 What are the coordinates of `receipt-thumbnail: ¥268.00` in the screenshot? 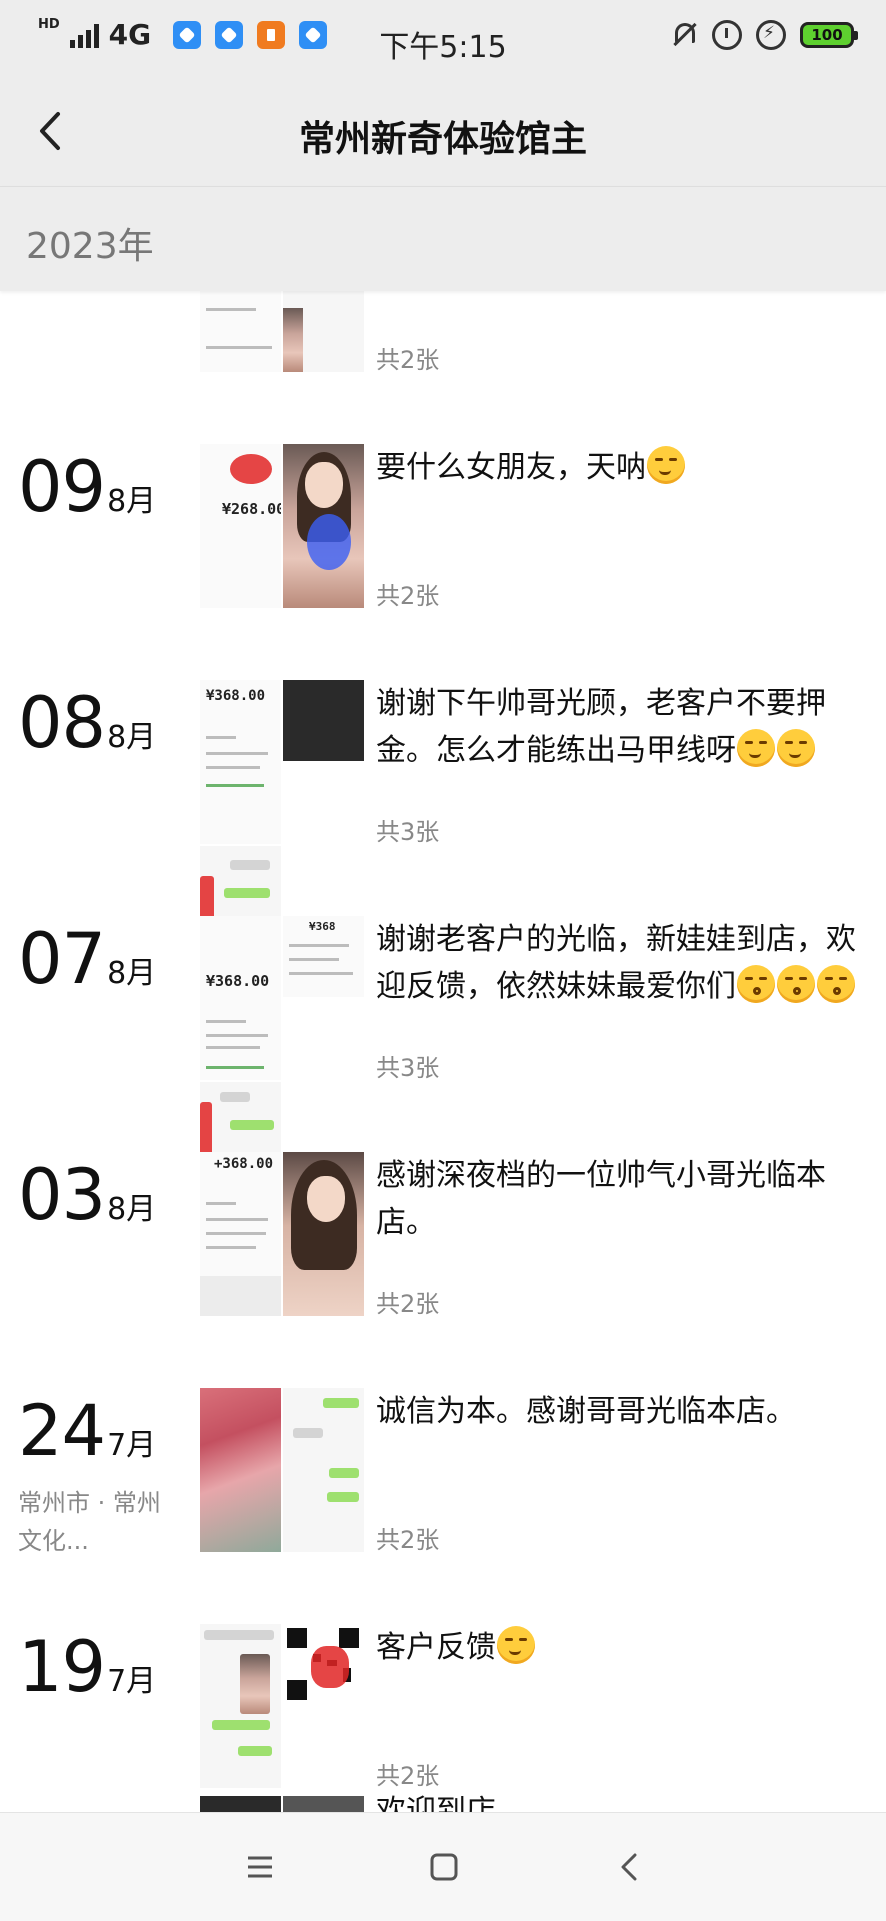 It's located at (240, 526).